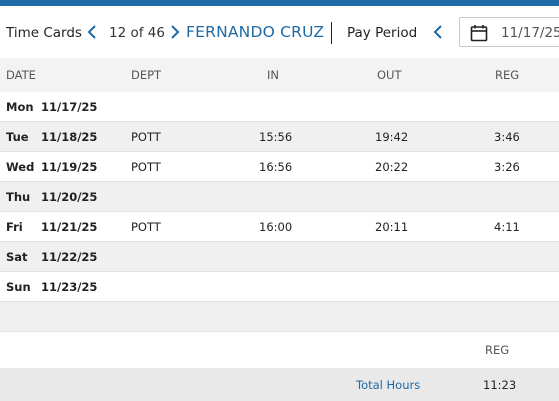  Describe the element at coordinates (389, 75) in the screenshot. I see `column-header-out: OUT` at that location.